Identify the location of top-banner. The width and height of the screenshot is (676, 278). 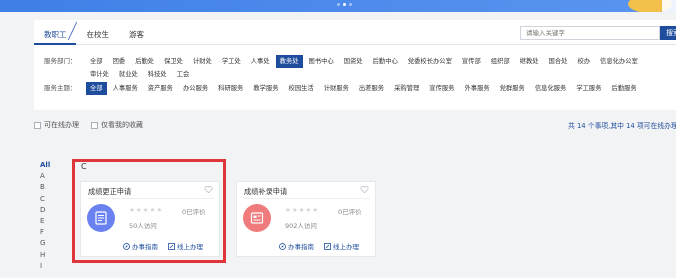
(338, 6).